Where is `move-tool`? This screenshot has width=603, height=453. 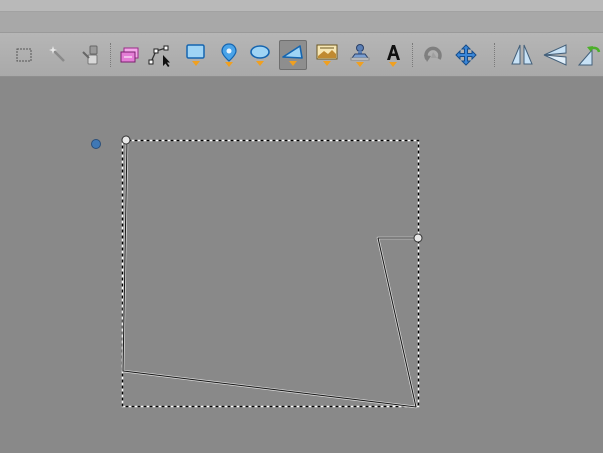
move-tool is located at coordinates (466, 55).